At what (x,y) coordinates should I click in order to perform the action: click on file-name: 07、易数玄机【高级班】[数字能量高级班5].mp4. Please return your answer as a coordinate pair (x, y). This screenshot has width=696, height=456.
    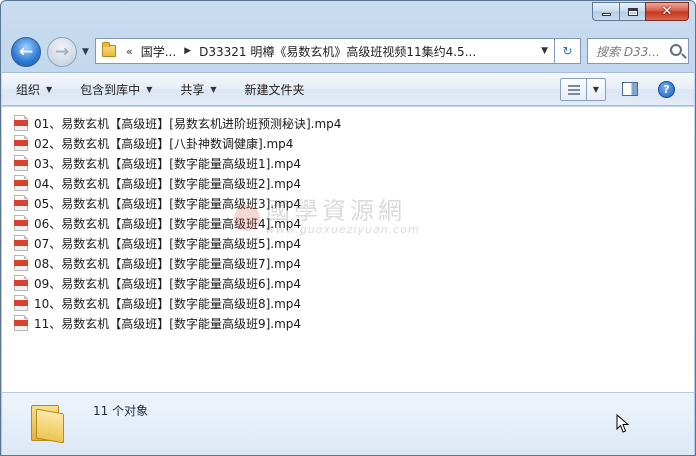
    Looking at the image, I should click on (168, 243).